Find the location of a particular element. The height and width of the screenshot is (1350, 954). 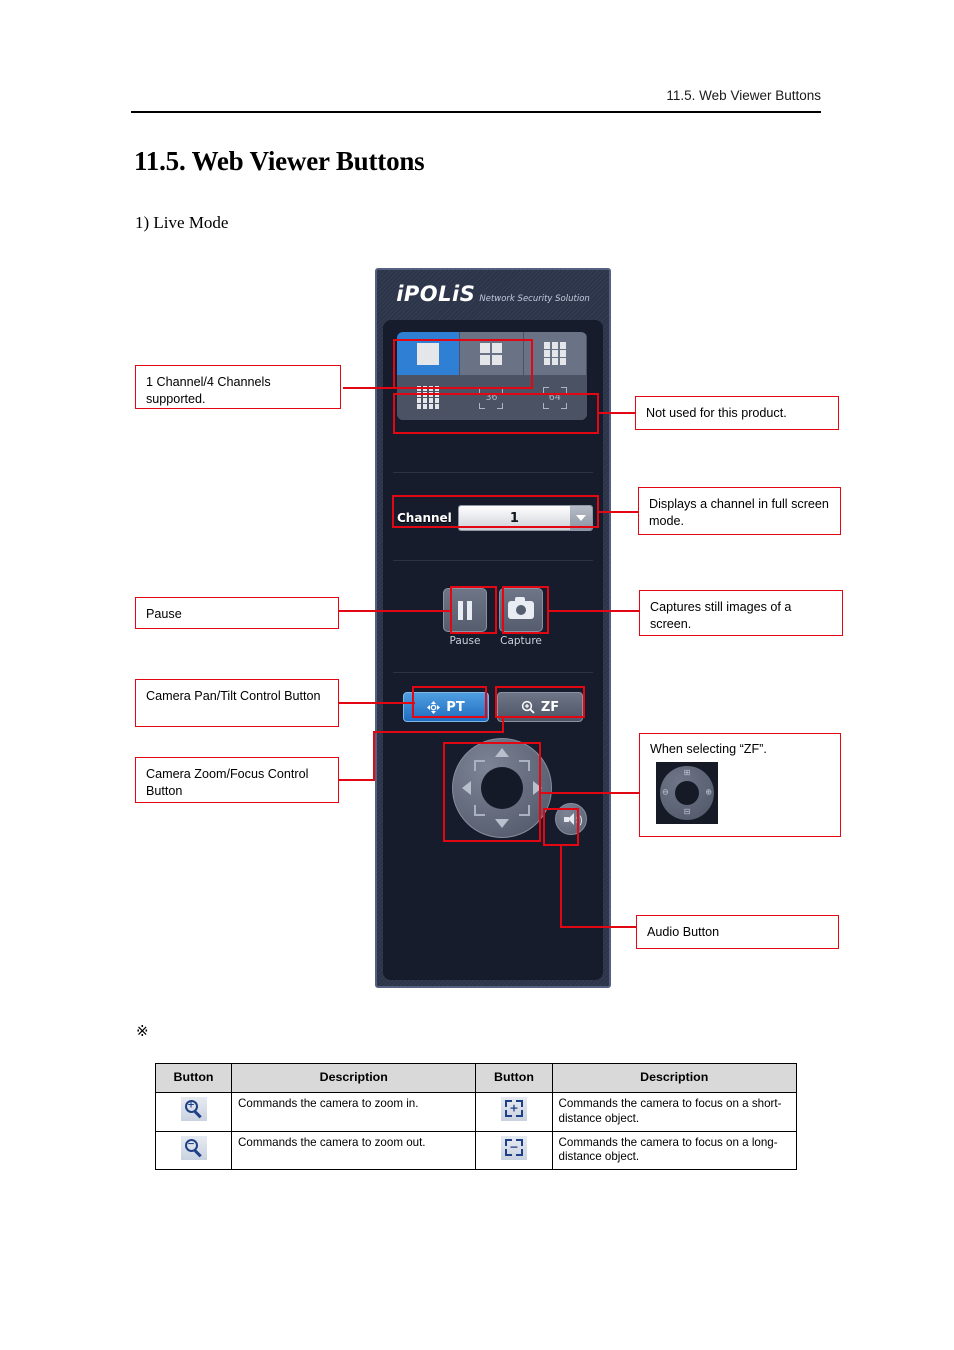

reference-mark: ※ is located at coordinates (142, 1031).